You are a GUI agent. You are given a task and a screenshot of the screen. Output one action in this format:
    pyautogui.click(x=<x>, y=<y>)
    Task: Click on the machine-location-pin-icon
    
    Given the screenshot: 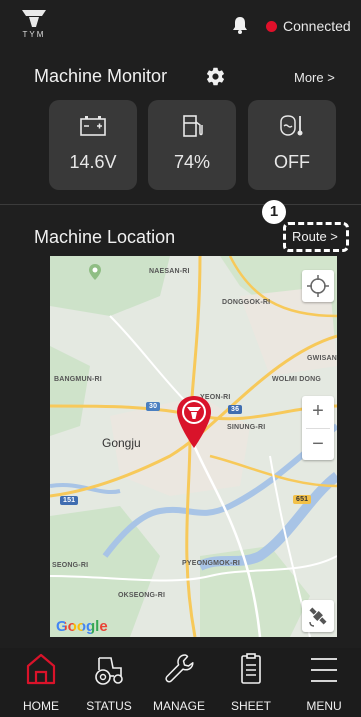 What is the action you would take?
    pyautogui.click(x=194, y=422)
    